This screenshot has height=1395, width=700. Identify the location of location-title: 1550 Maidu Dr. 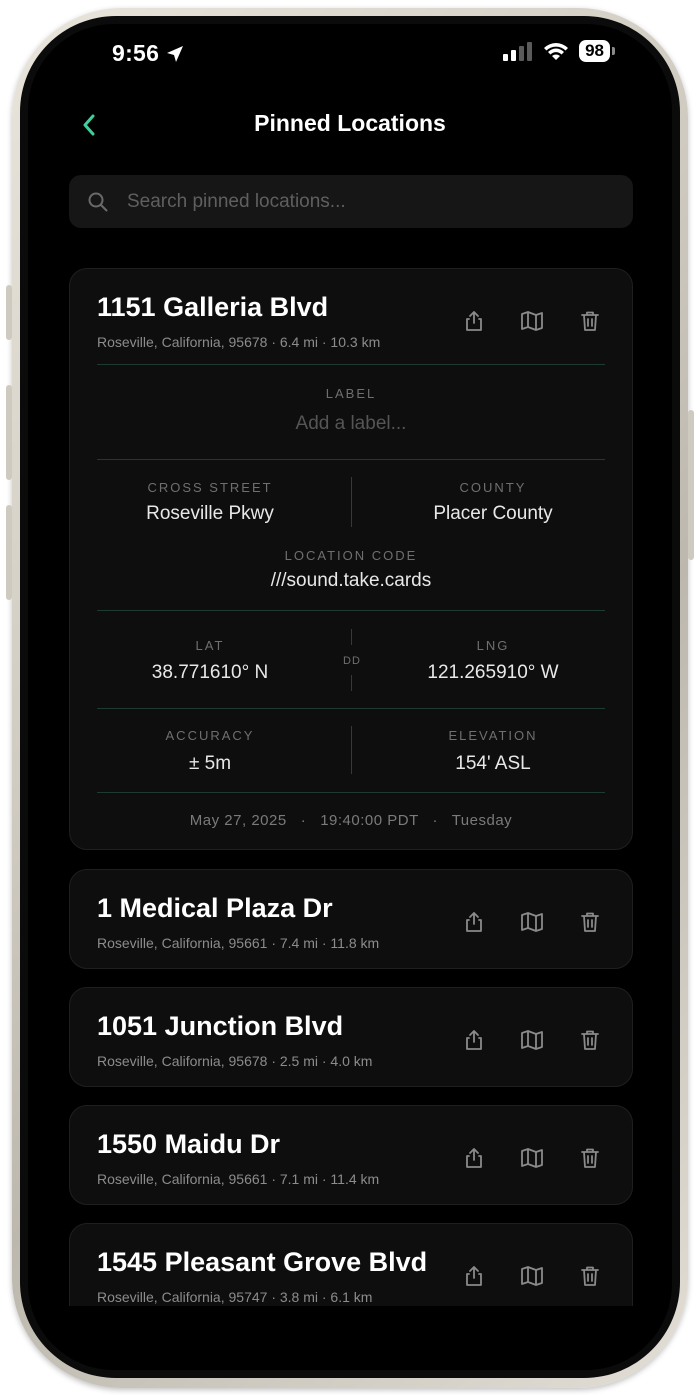
(189, 1144).